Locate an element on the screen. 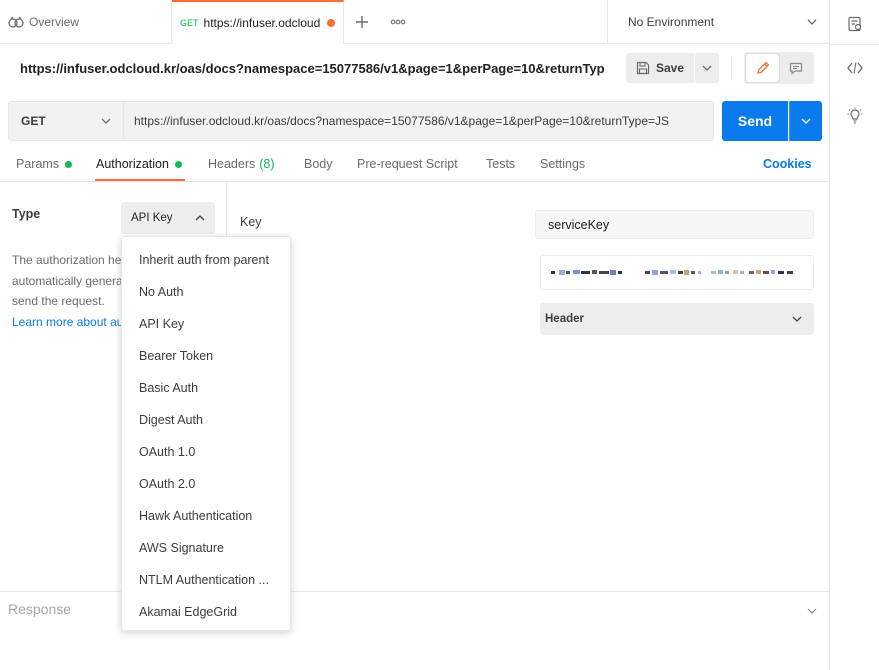  tab-body: Body is located at coordinates (318, 164).